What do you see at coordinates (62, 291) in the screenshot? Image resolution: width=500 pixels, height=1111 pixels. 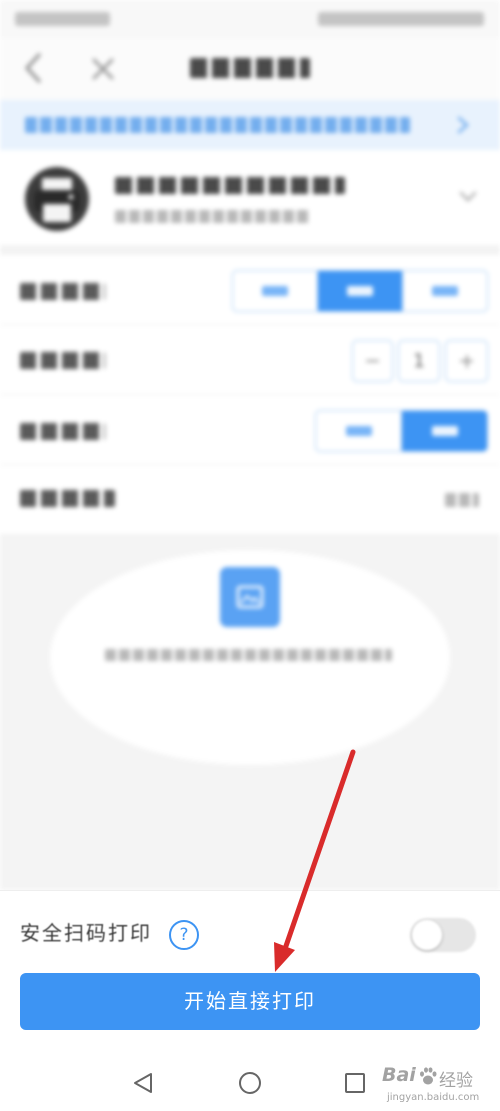 I see `paper-size-label` at bounding box center [62, 291].